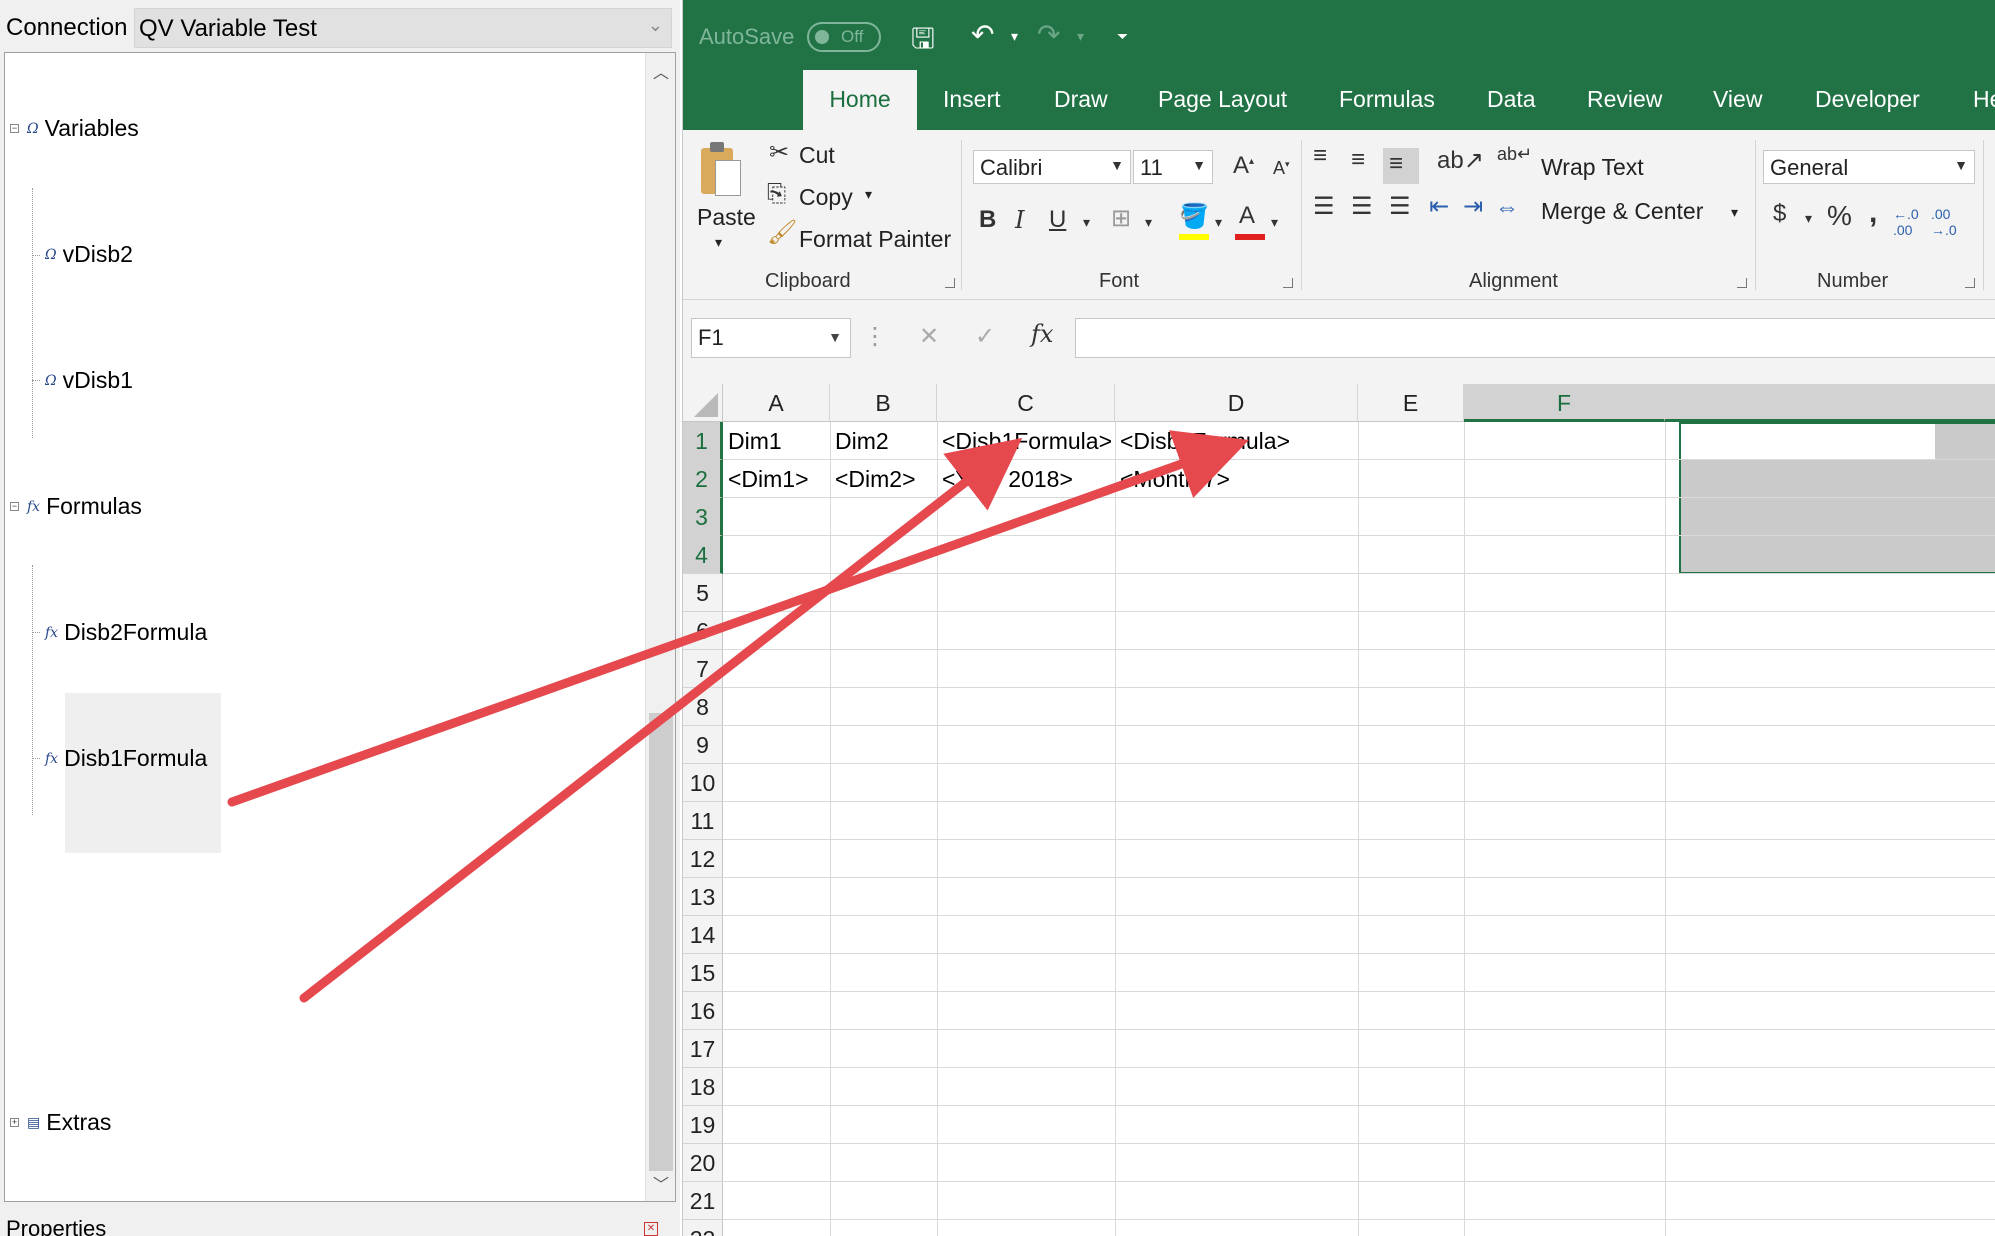 This screenshot has height=1236, width=1995. What do you see at coordinates (776, 194) in the screenshot?
I see `copy-icon: ⎘` at bounding box center [776, 194].